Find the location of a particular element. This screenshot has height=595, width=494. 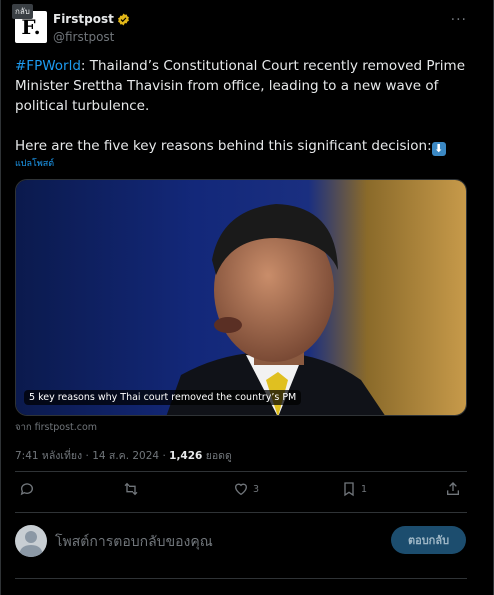

heart-icon is located at coordinates (241, 489).